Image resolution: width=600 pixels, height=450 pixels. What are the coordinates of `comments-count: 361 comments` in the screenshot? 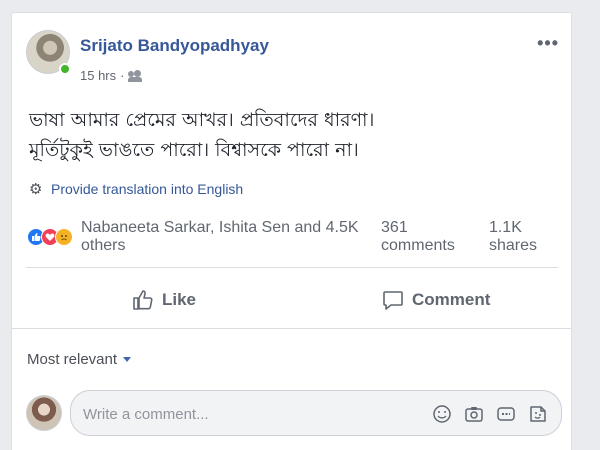 It's located at (429, 237).